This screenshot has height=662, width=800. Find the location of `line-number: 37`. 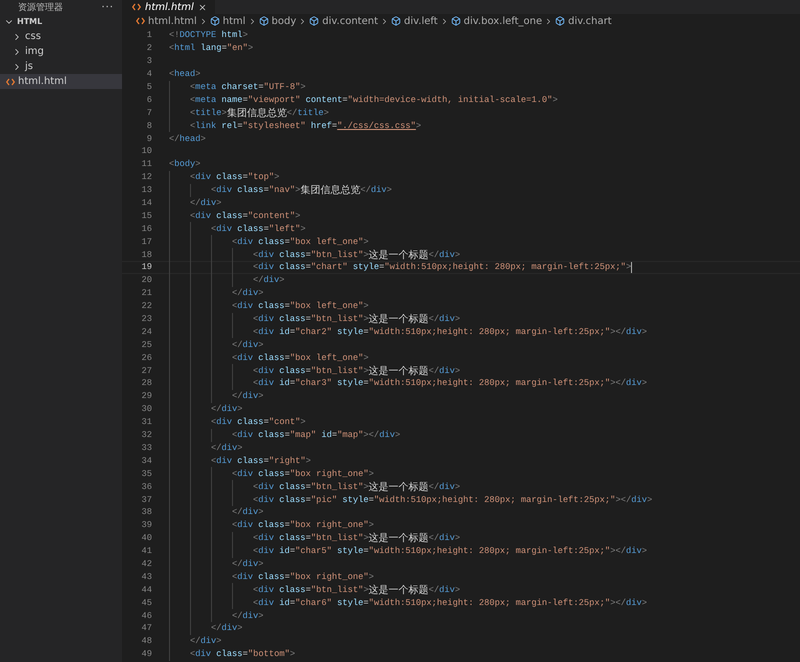

line-number: 37 is located at coordinates (146, 499).